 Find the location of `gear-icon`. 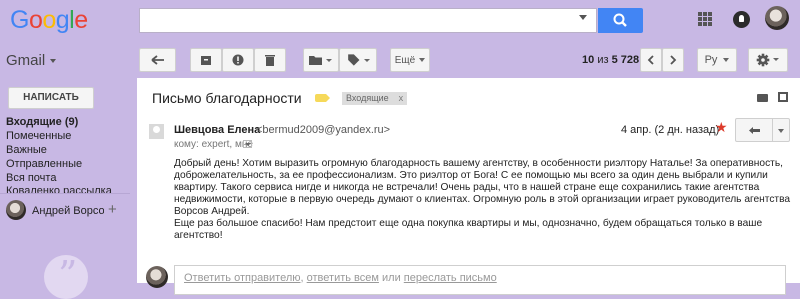

gear-icon is located at coordinates (767, 60).